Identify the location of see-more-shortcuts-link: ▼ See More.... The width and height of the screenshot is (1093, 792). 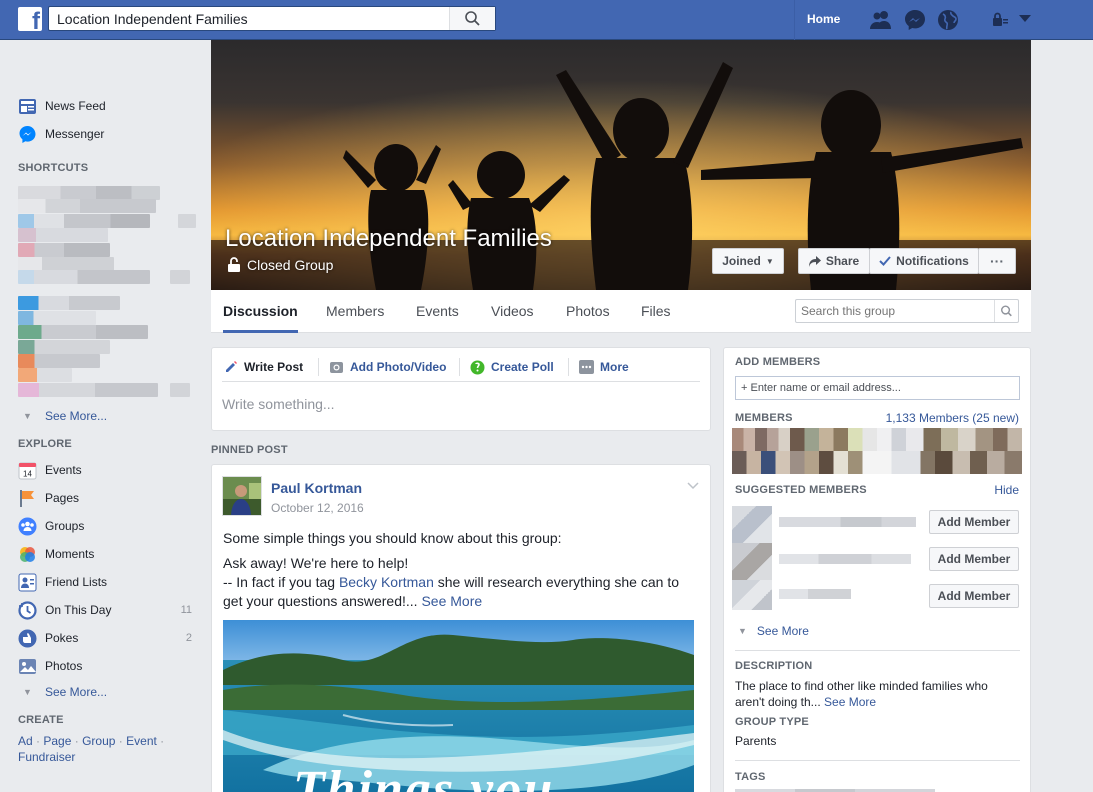
(62, 416).